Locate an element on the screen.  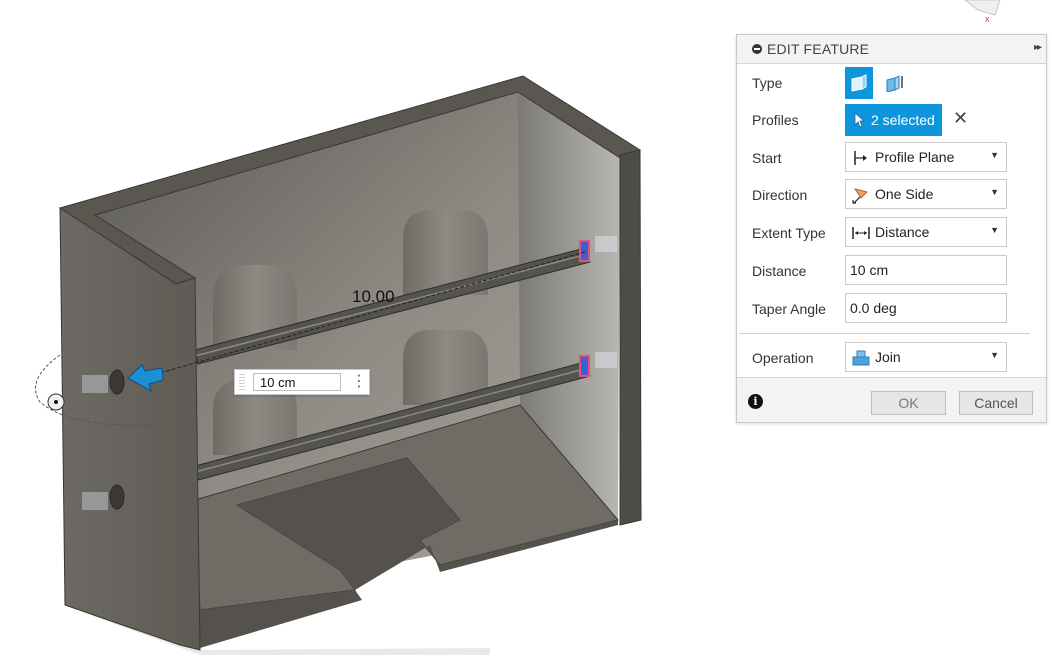
viewcube-icon: x is located at coordinates (982, 12).